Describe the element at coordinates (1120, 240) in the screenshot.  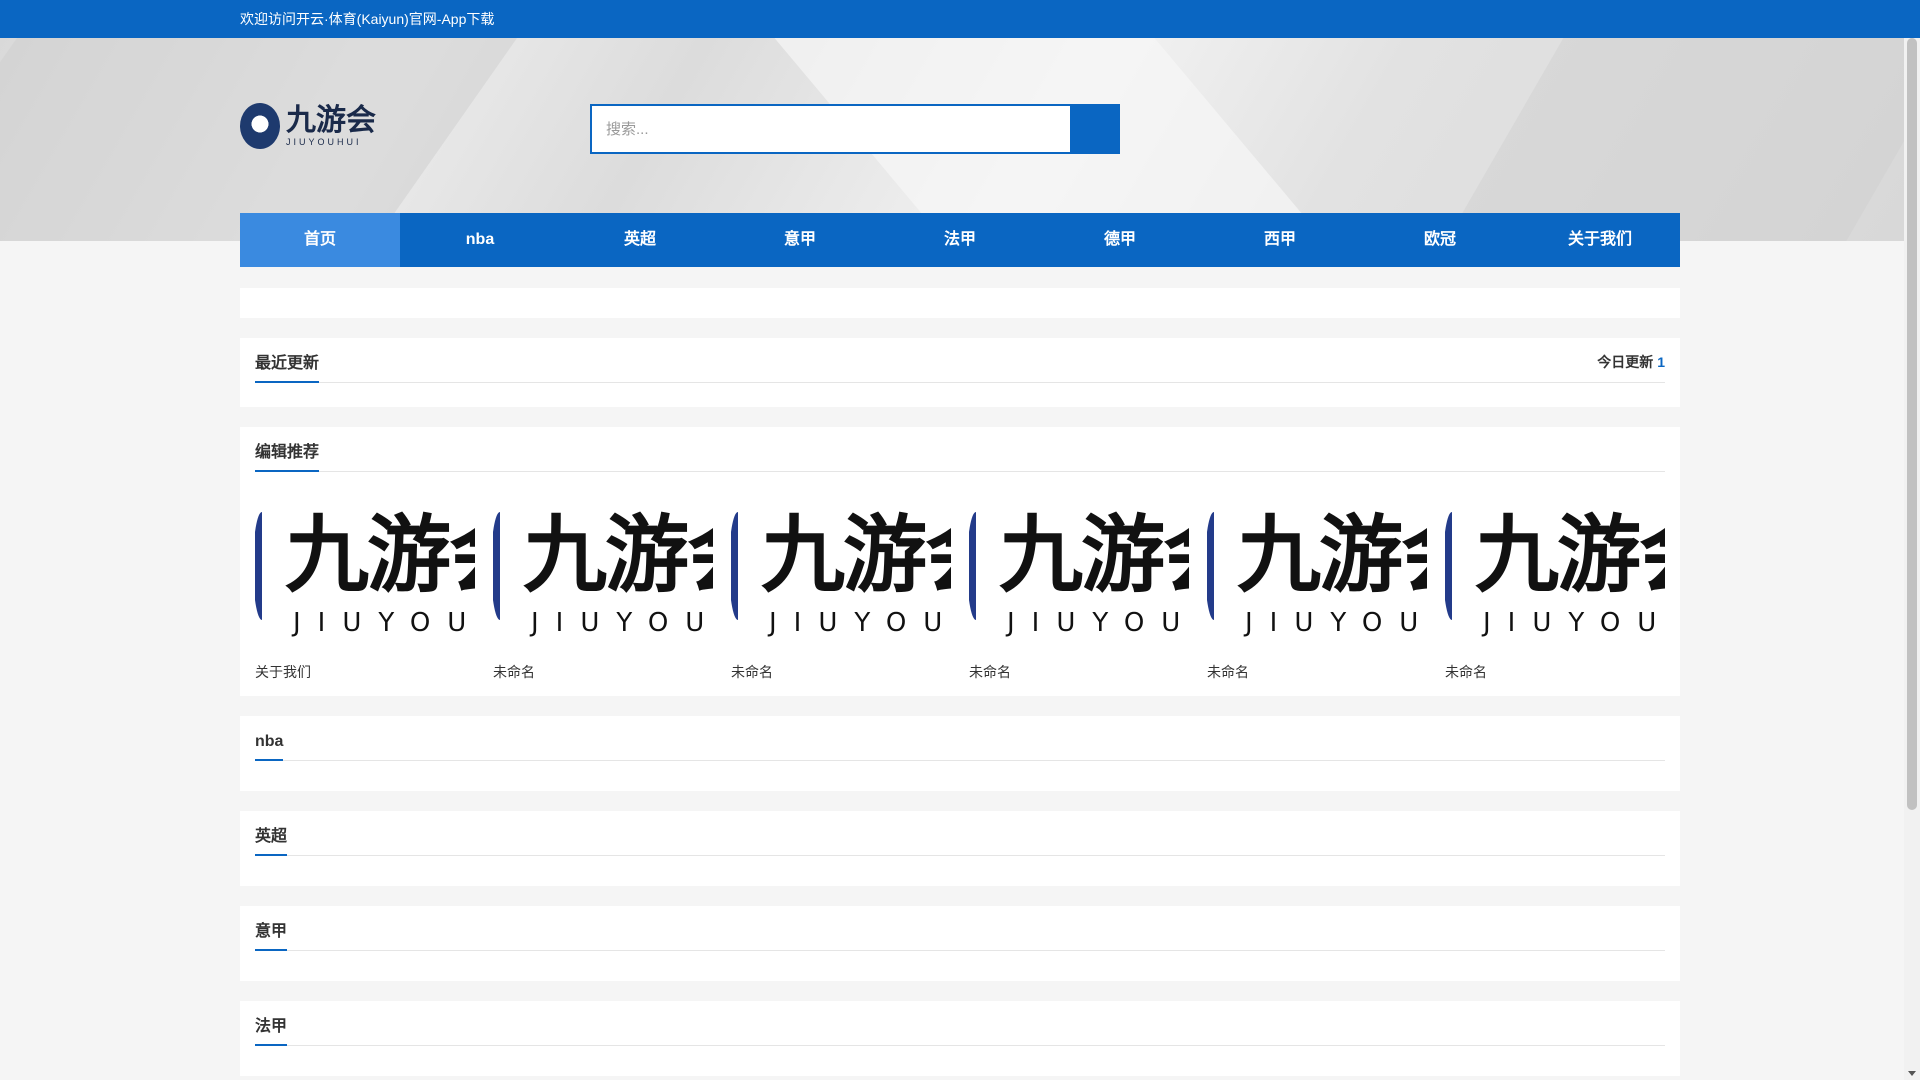
I see `nav-item-bundesliga: 德甲` at that location.